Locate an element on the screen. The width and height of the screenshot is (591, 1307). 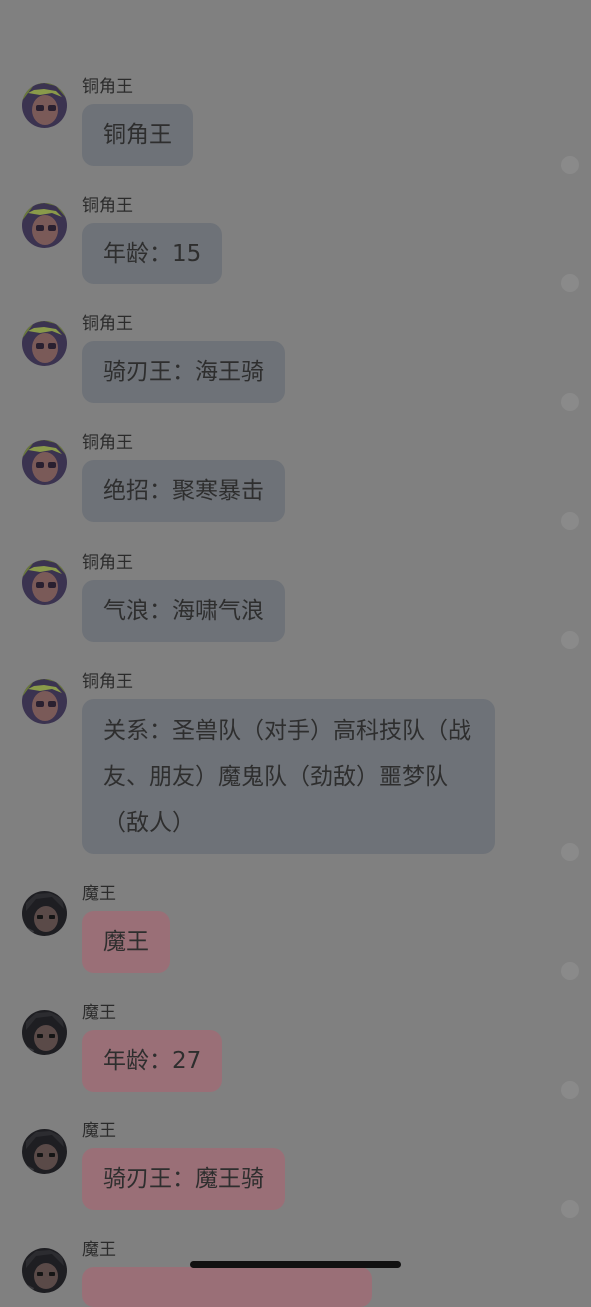
message-bubble: 年龄：27 is located at coordinates (152, 1061).